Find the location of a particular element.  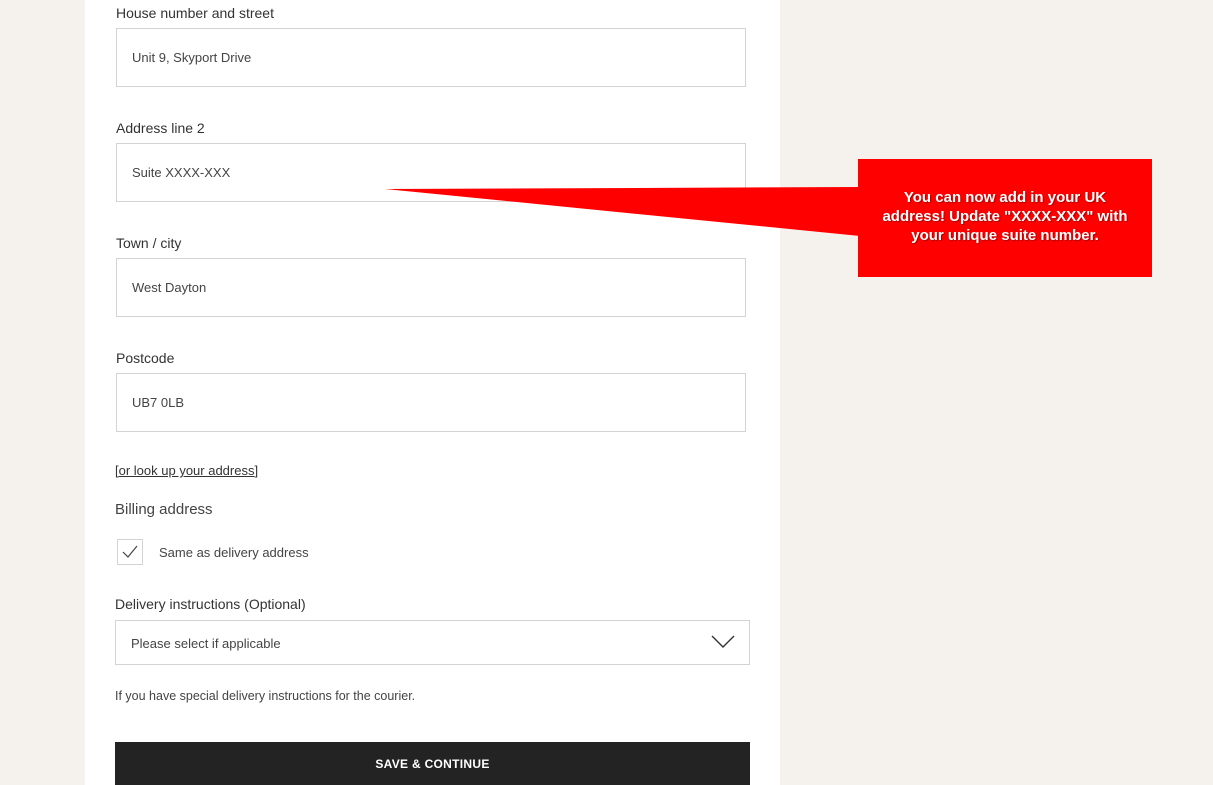

address-line2-field is located at coordinates (431, 172).